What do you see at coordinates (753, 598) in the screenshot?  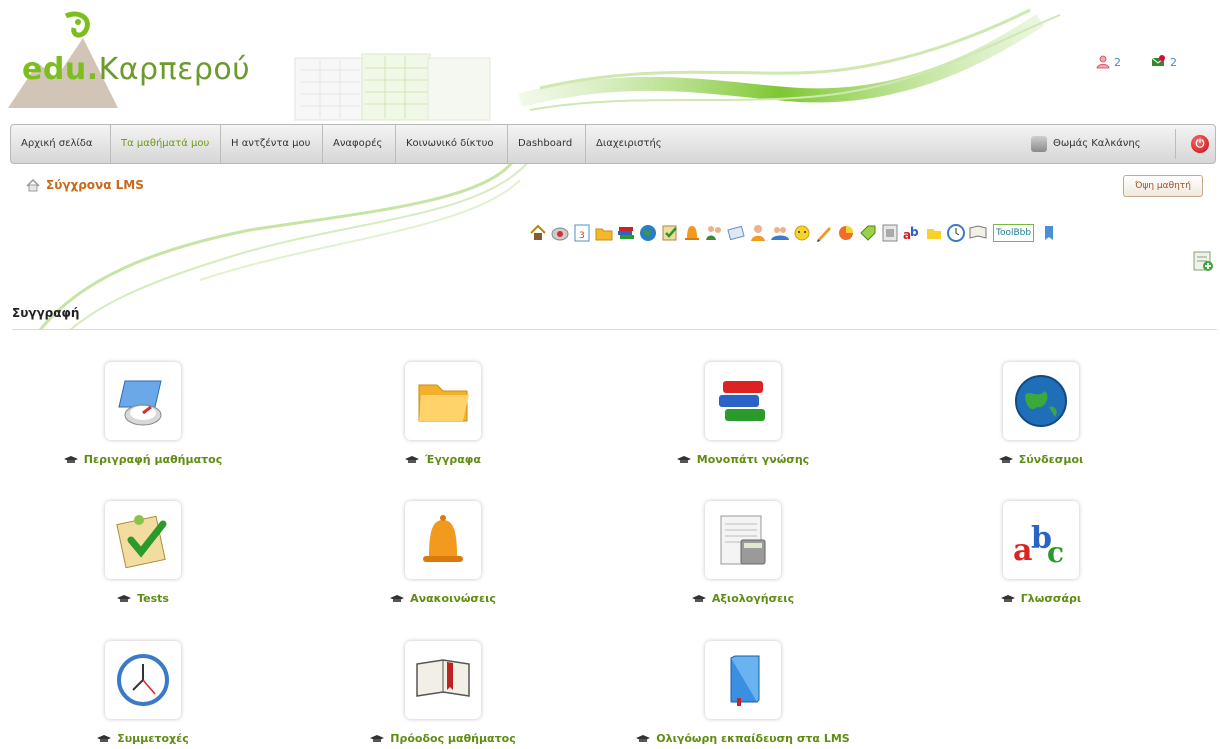 I see `tool-label: Αξιολογήσεις` at bounding box center [753, 598].